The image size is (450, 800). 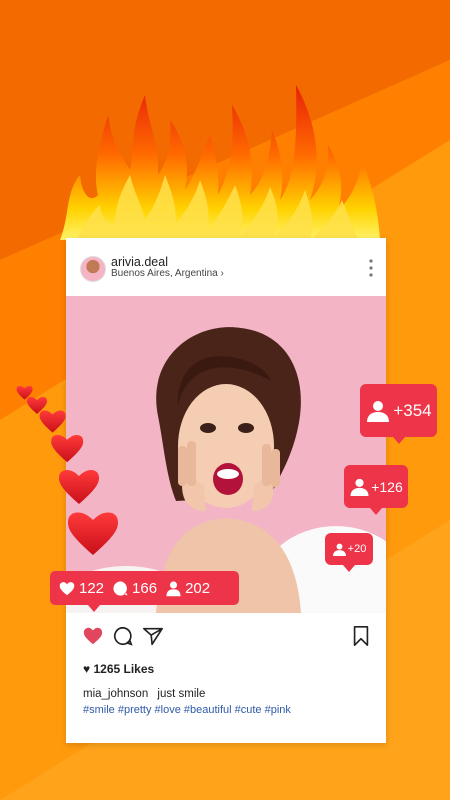 What do you see at coordinates (145, 588) in the screenshot?
I see `stat-comments-value: 166` at bounding box center [145, 588].